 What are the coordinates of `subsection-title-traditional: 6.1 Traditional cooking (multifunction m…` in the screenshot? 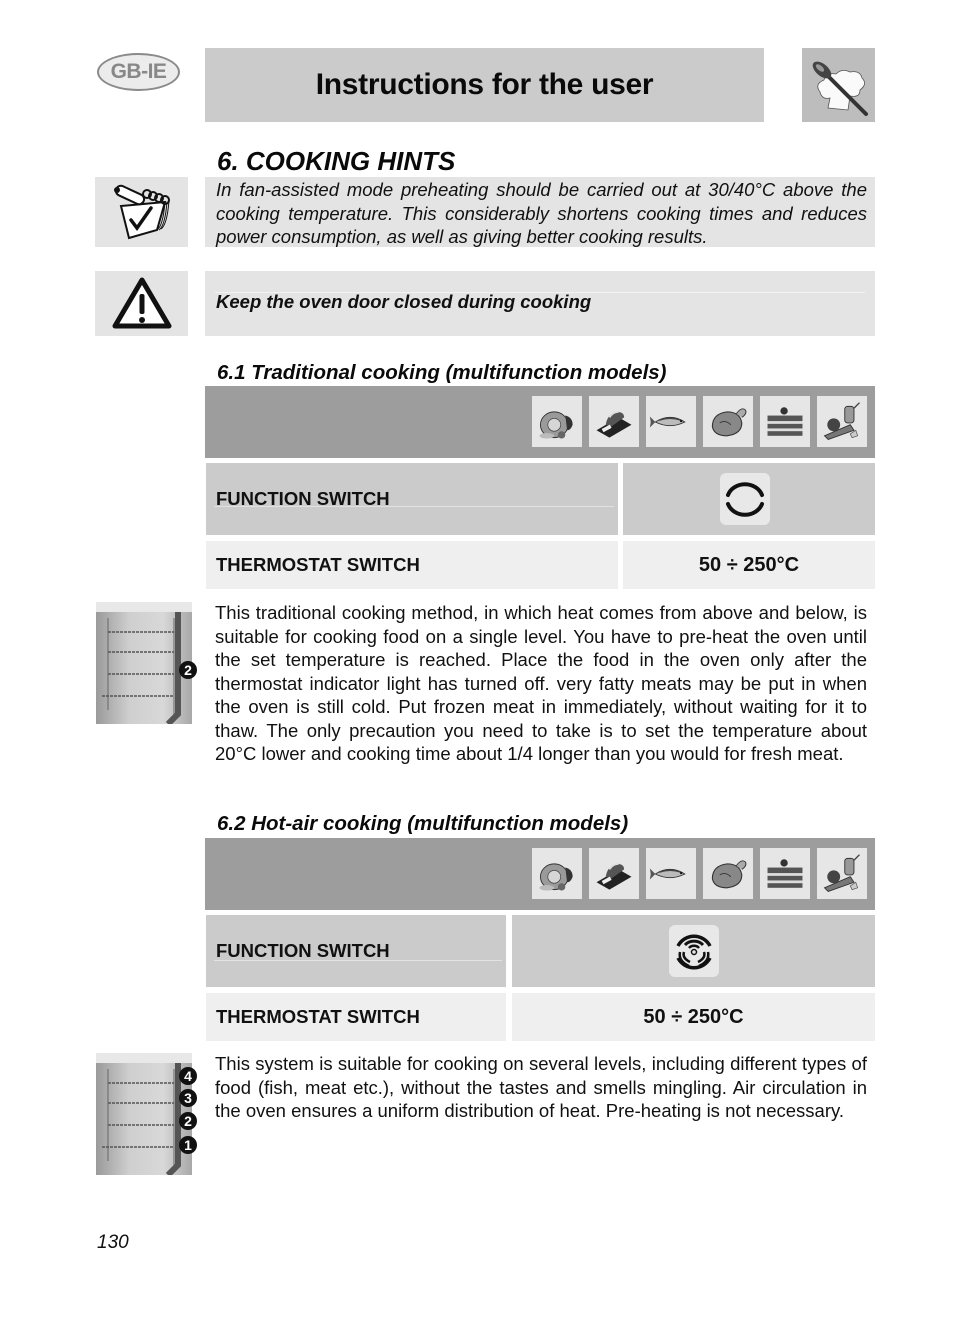 It's located at (442, 372).